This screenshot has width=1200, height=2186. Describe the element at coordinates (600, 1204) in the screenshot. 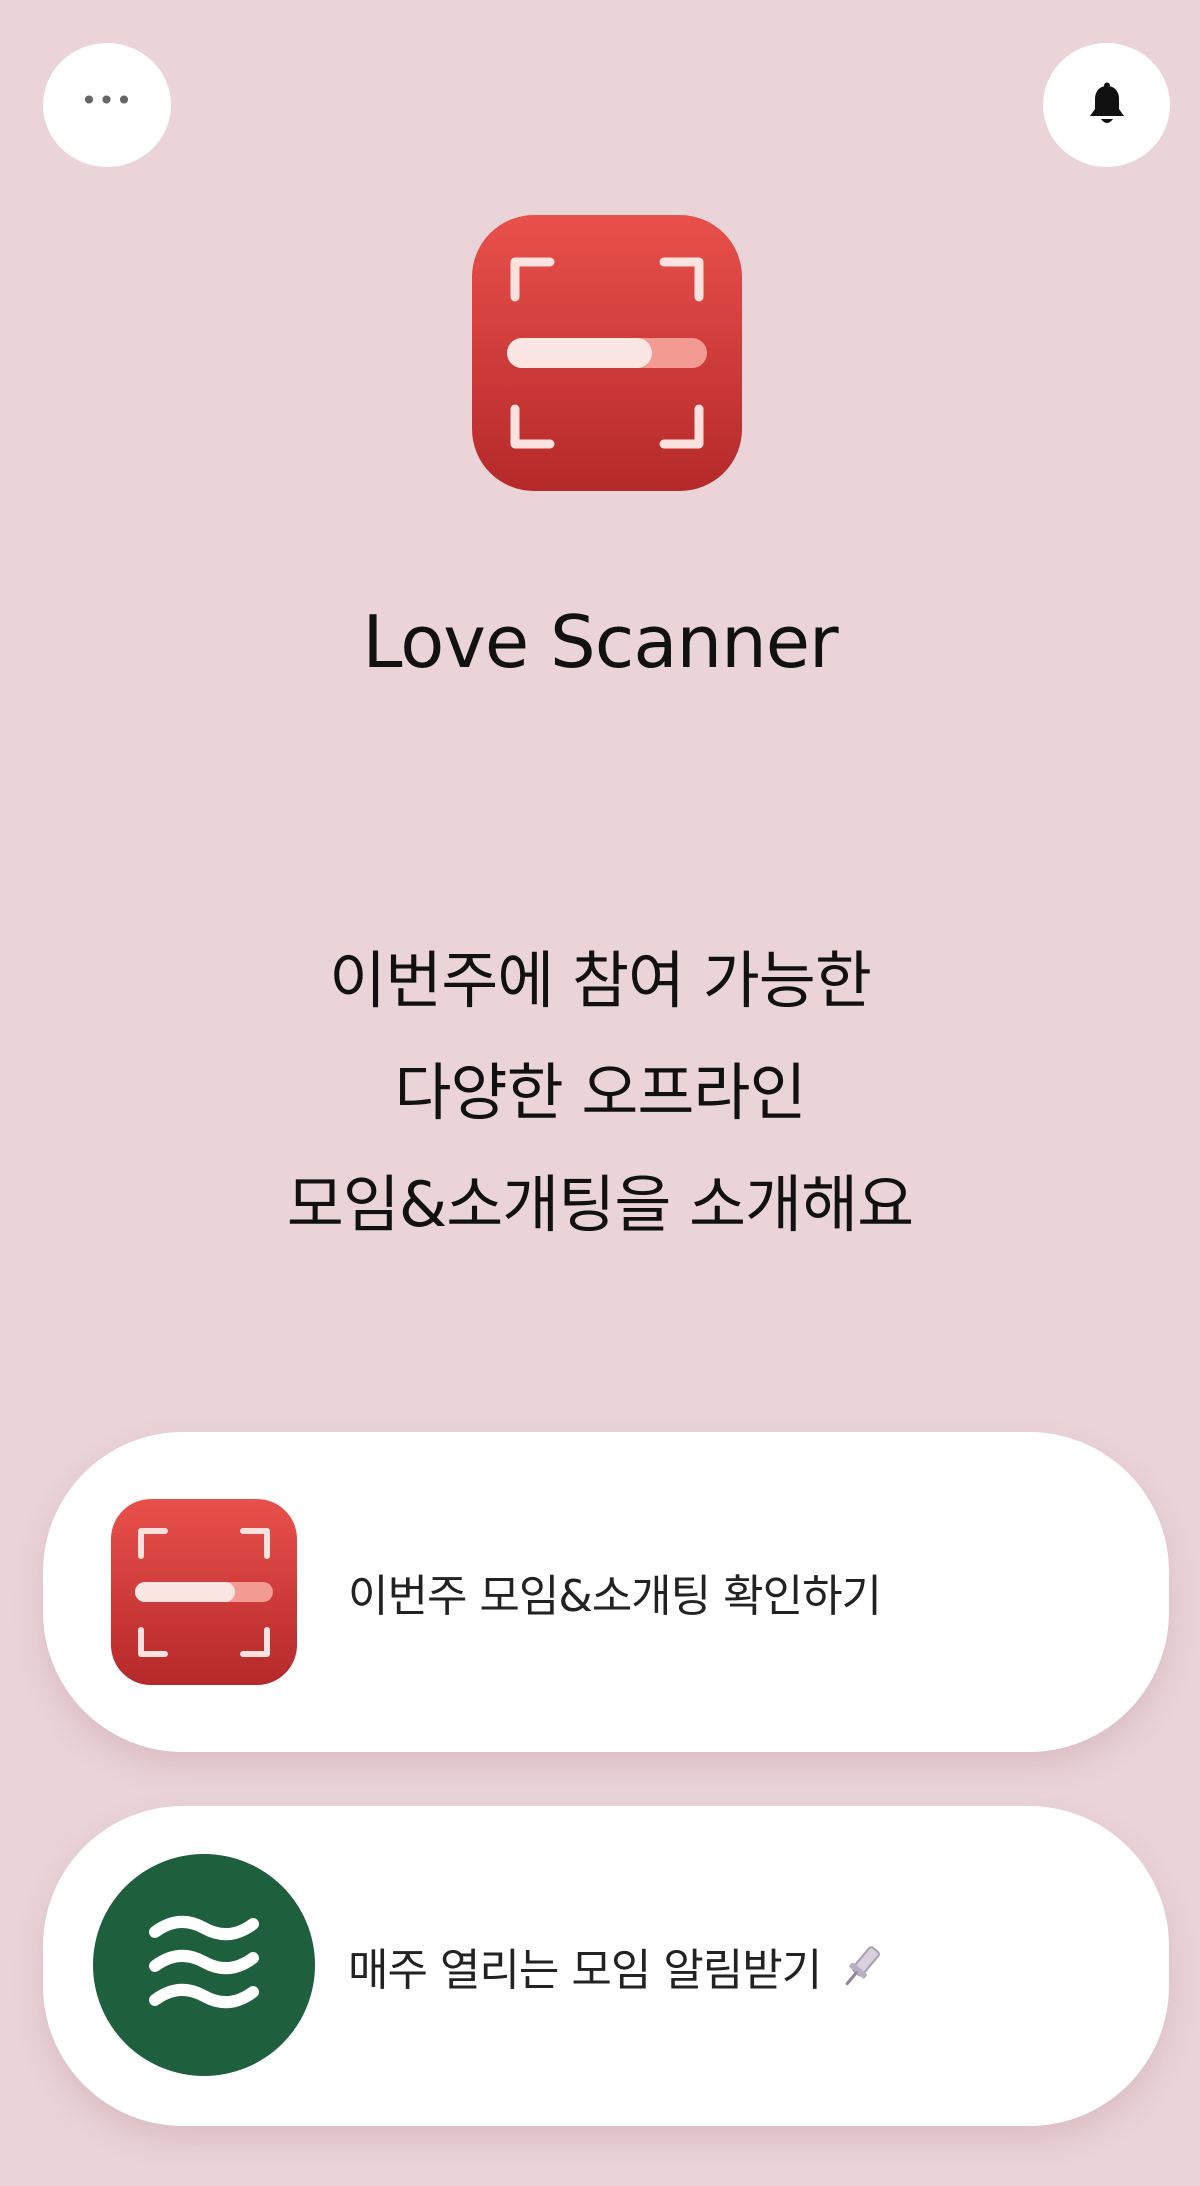

I see `headline-line-3: 모임&소개팅을 소개해요` at that location.